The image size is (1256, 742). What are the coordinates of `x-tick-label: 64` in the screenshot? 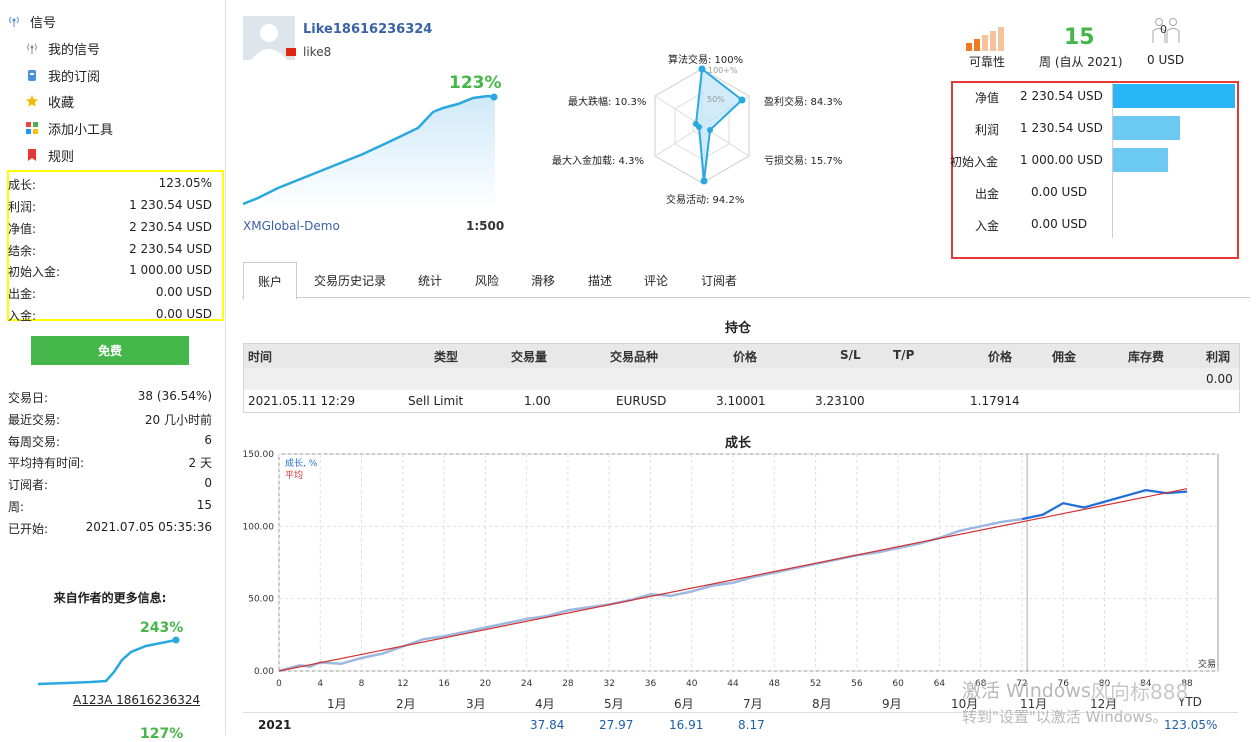 It's located at (940, 684).